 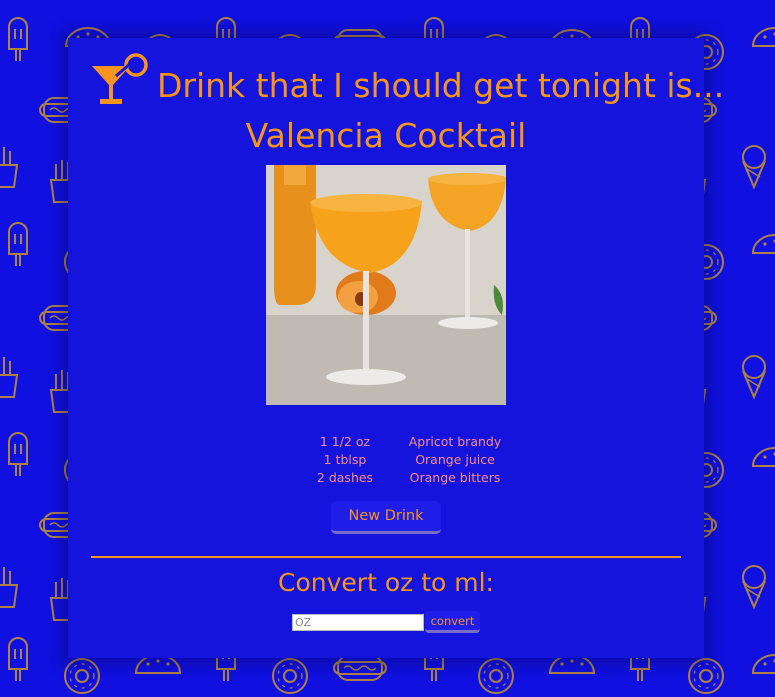 I want to click on oz-input, so click(x=358, y=622).